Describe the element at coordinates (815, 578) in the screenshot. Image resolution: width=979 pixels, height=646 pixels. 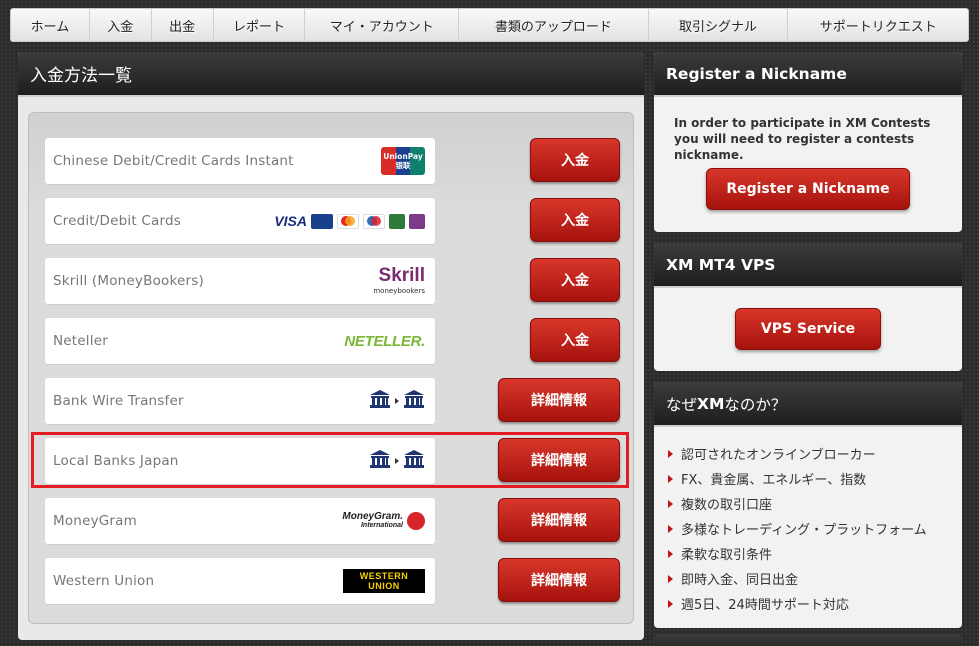
I see `why-xm-item: 即時入金、同日出金` at that location.